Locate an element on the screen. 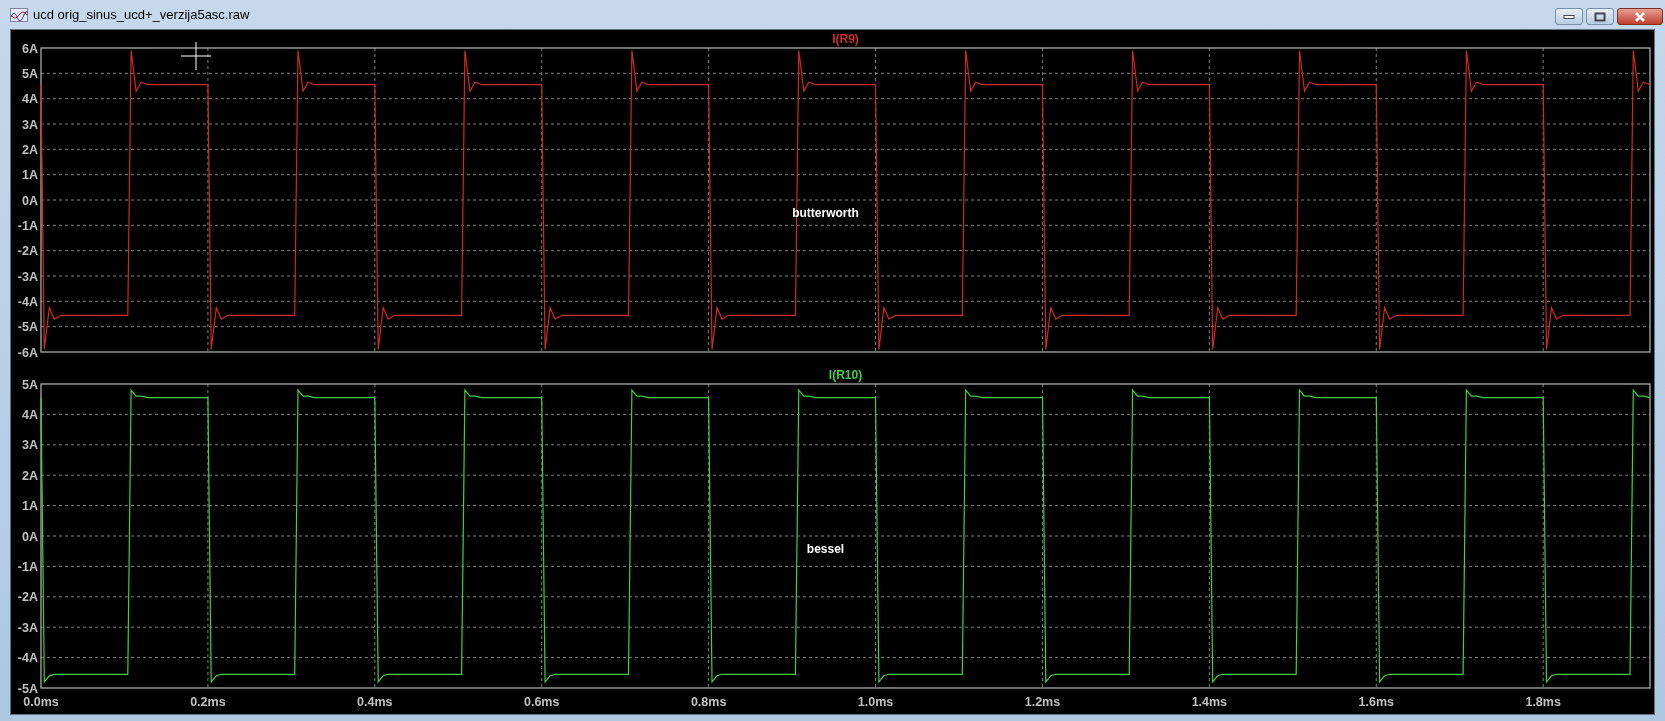  maximize-button is located at coordinates (1600, 16).